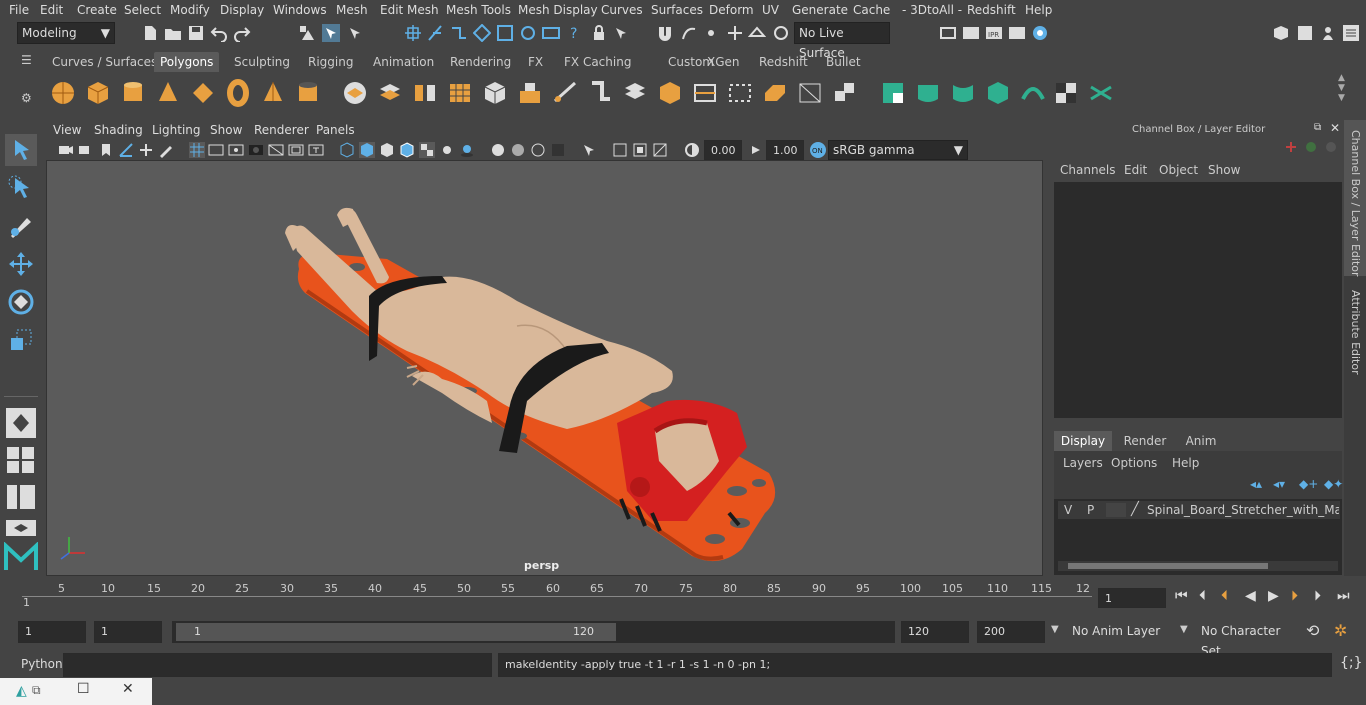  What do you see at coordinates (740, 93) in the screenshot?
I see `slide-edge-icon` at bounding box center [740, 93].